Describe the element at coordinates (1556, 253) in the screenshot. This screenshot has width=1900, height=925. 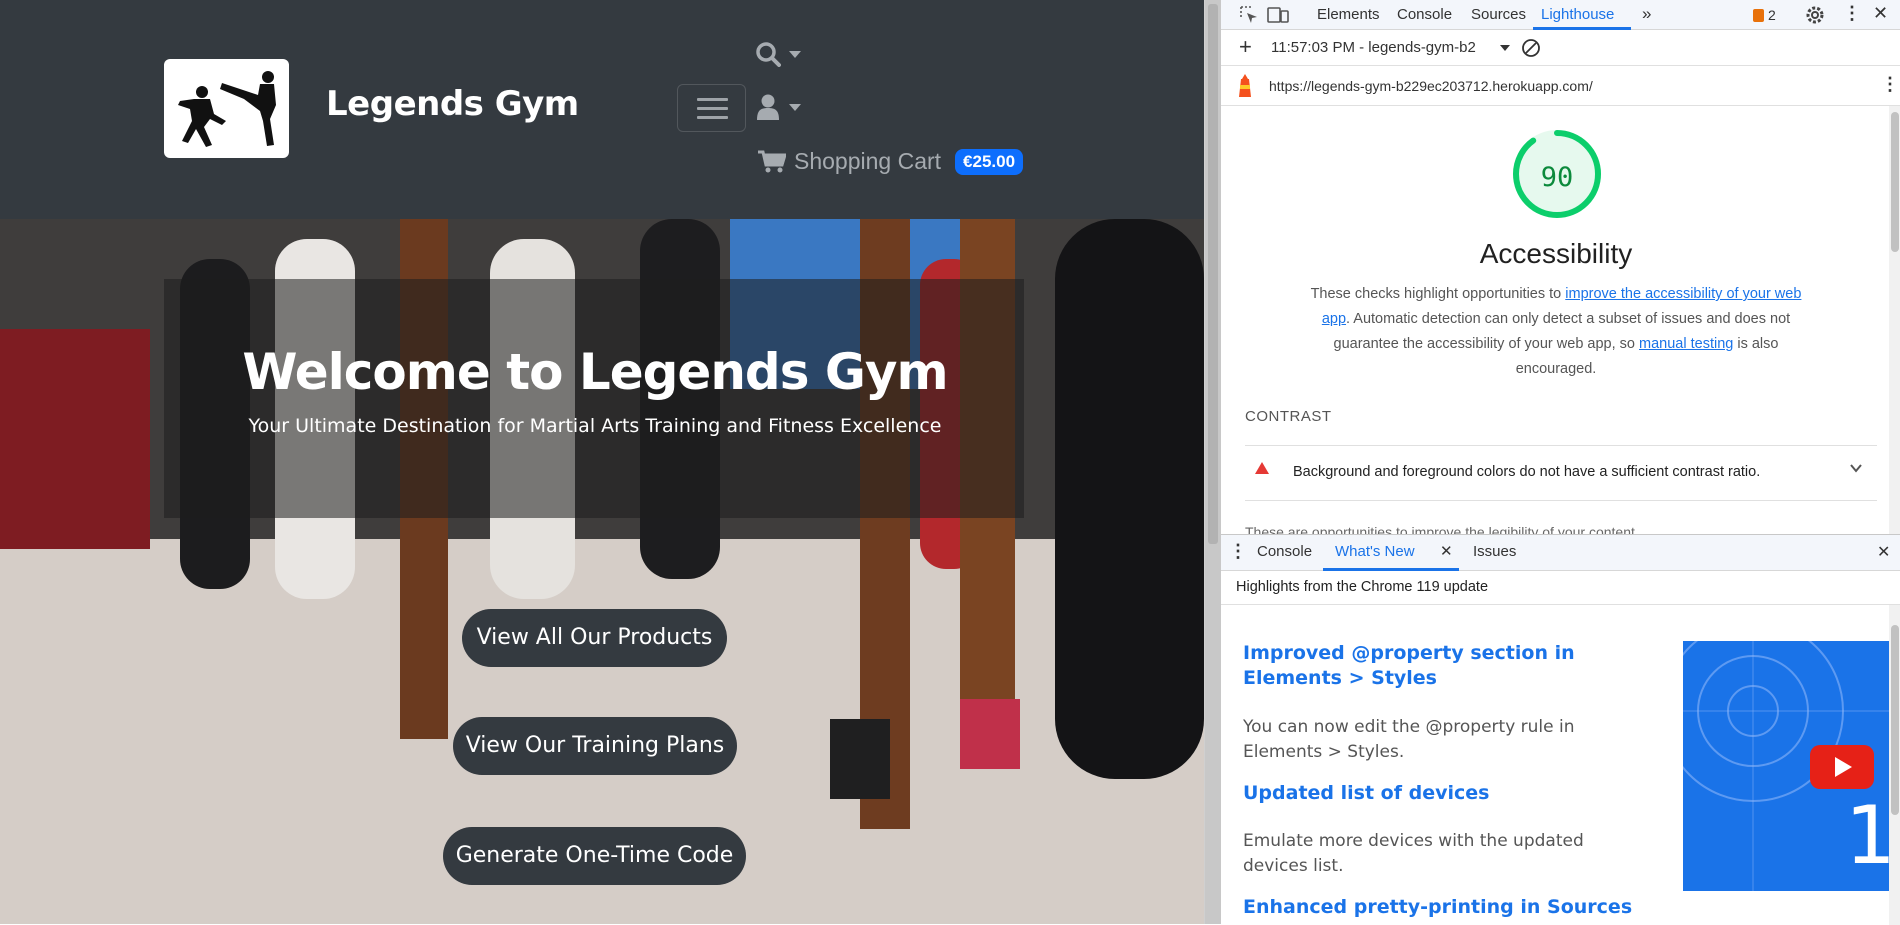
I see `category-title: Accessibility` at that location.